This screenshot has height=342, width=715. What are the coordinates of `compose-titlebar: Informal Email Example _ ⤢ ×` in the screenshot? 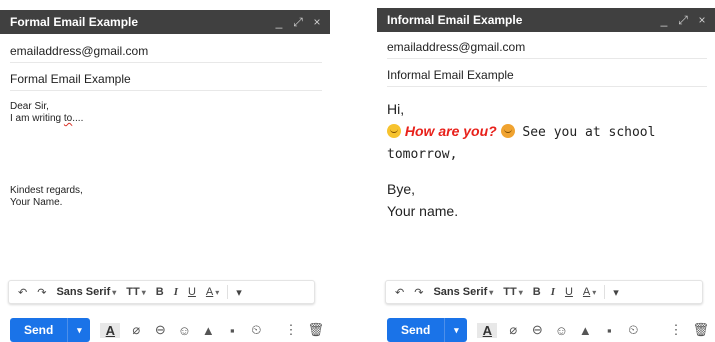 It's located at (546, 20).